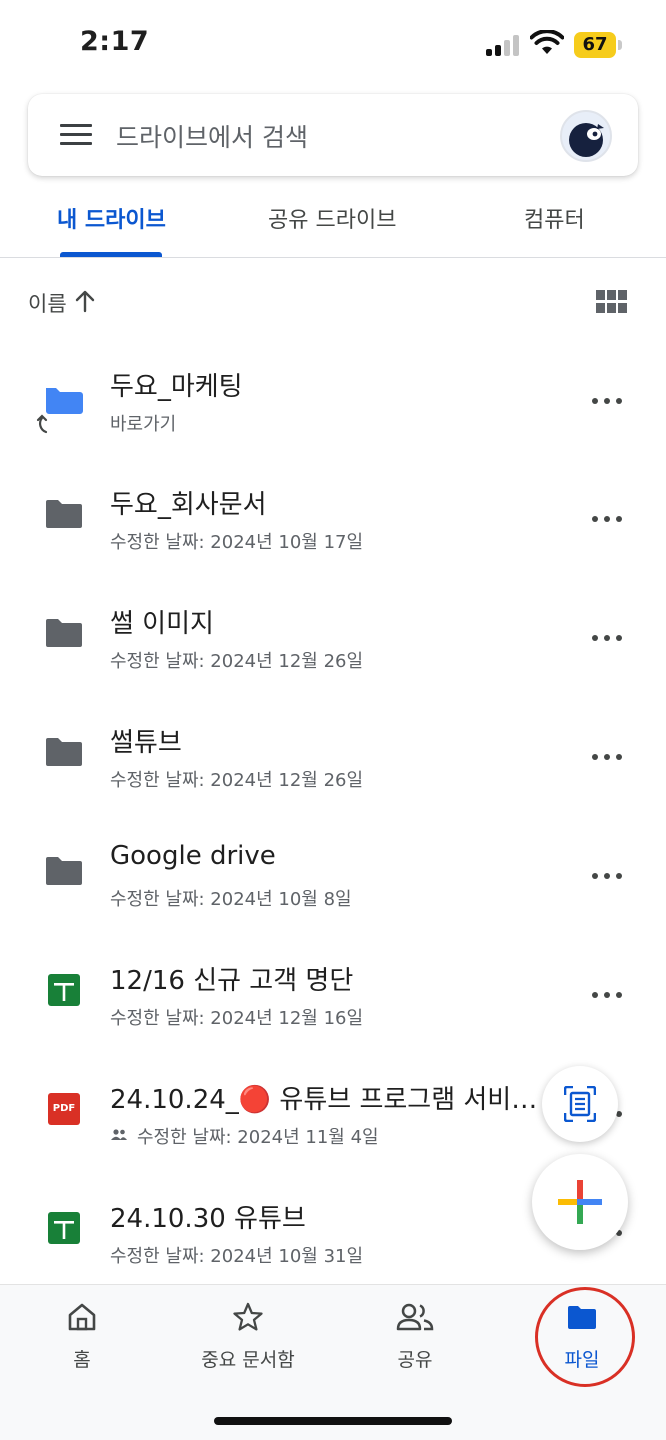 The image size is (666, 1440). I want to click on nav-home: 홈, so click(82, 1341).